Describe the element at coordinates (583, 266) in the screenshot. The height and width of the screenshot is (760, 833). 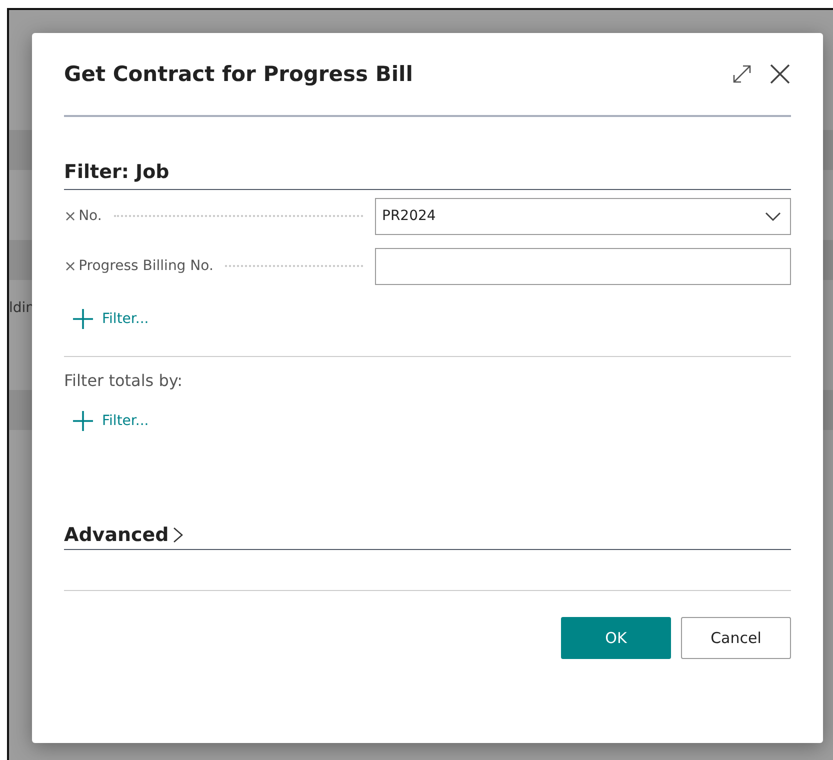
I see `input-field` at that location.